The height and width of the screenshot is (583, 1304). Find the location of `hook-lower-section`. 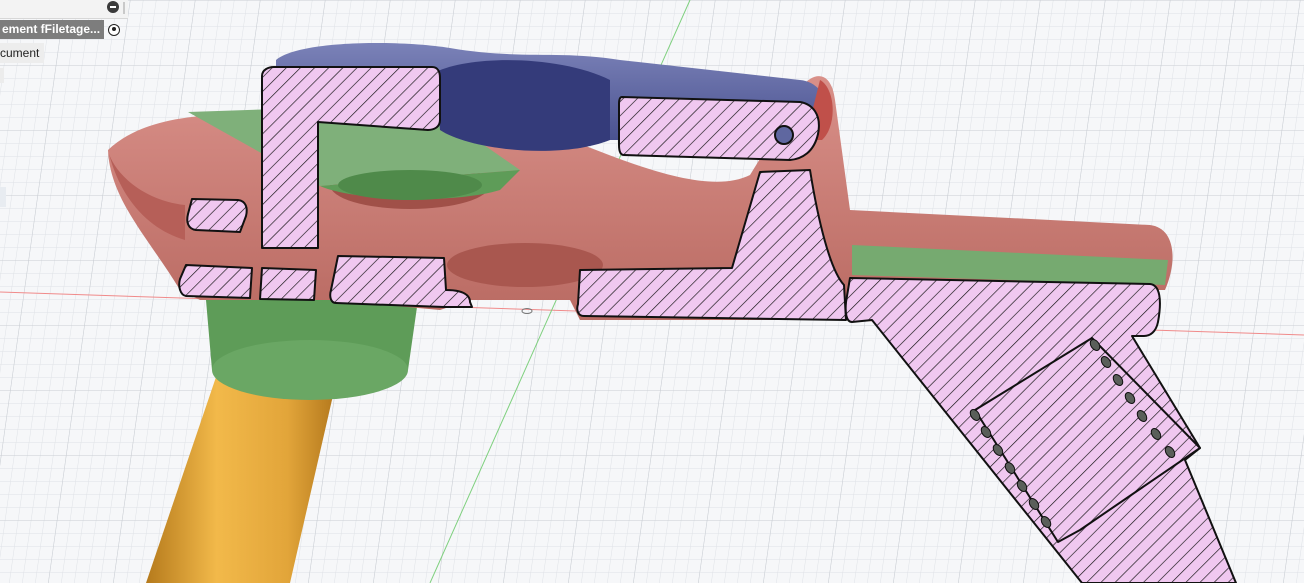

hook-lower-section is located at coordinates (215, 281).